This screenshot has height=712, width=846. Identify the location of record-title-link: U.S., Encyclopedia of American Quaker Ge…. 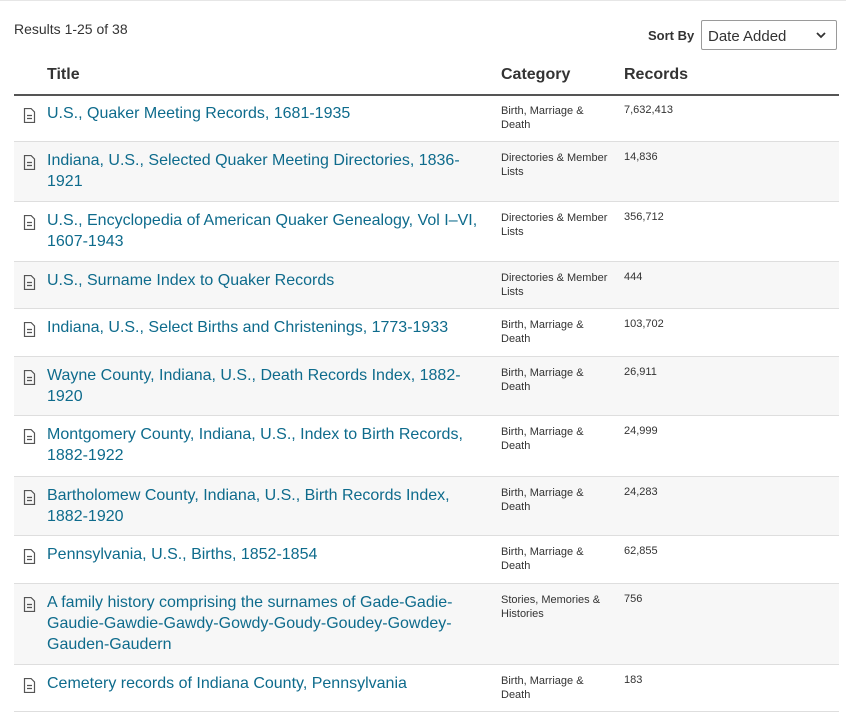
(267, 231).